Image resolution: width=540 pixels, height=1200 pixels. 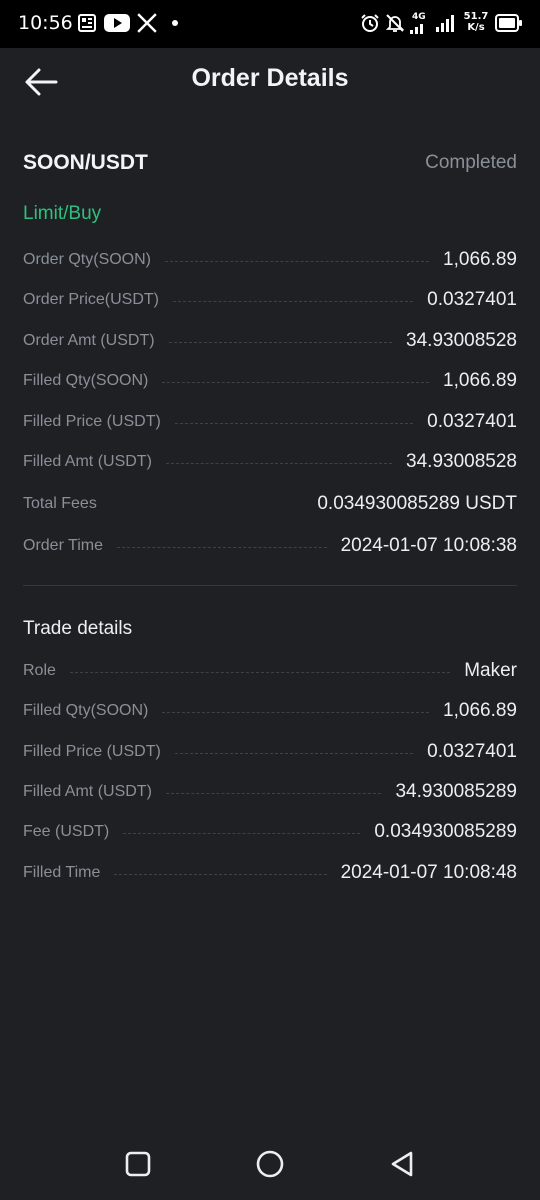 I want to click on order-side: Limit/Buy, so click(x=62, y=213).